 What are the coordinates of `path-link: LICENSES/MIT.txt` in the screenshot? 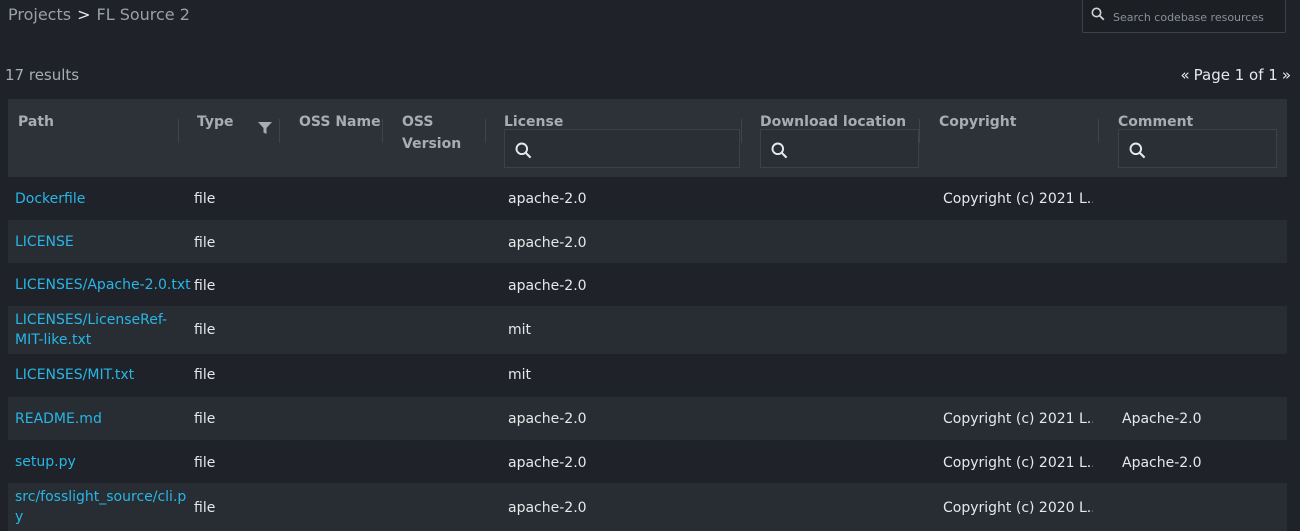 It's located at (97, 375).